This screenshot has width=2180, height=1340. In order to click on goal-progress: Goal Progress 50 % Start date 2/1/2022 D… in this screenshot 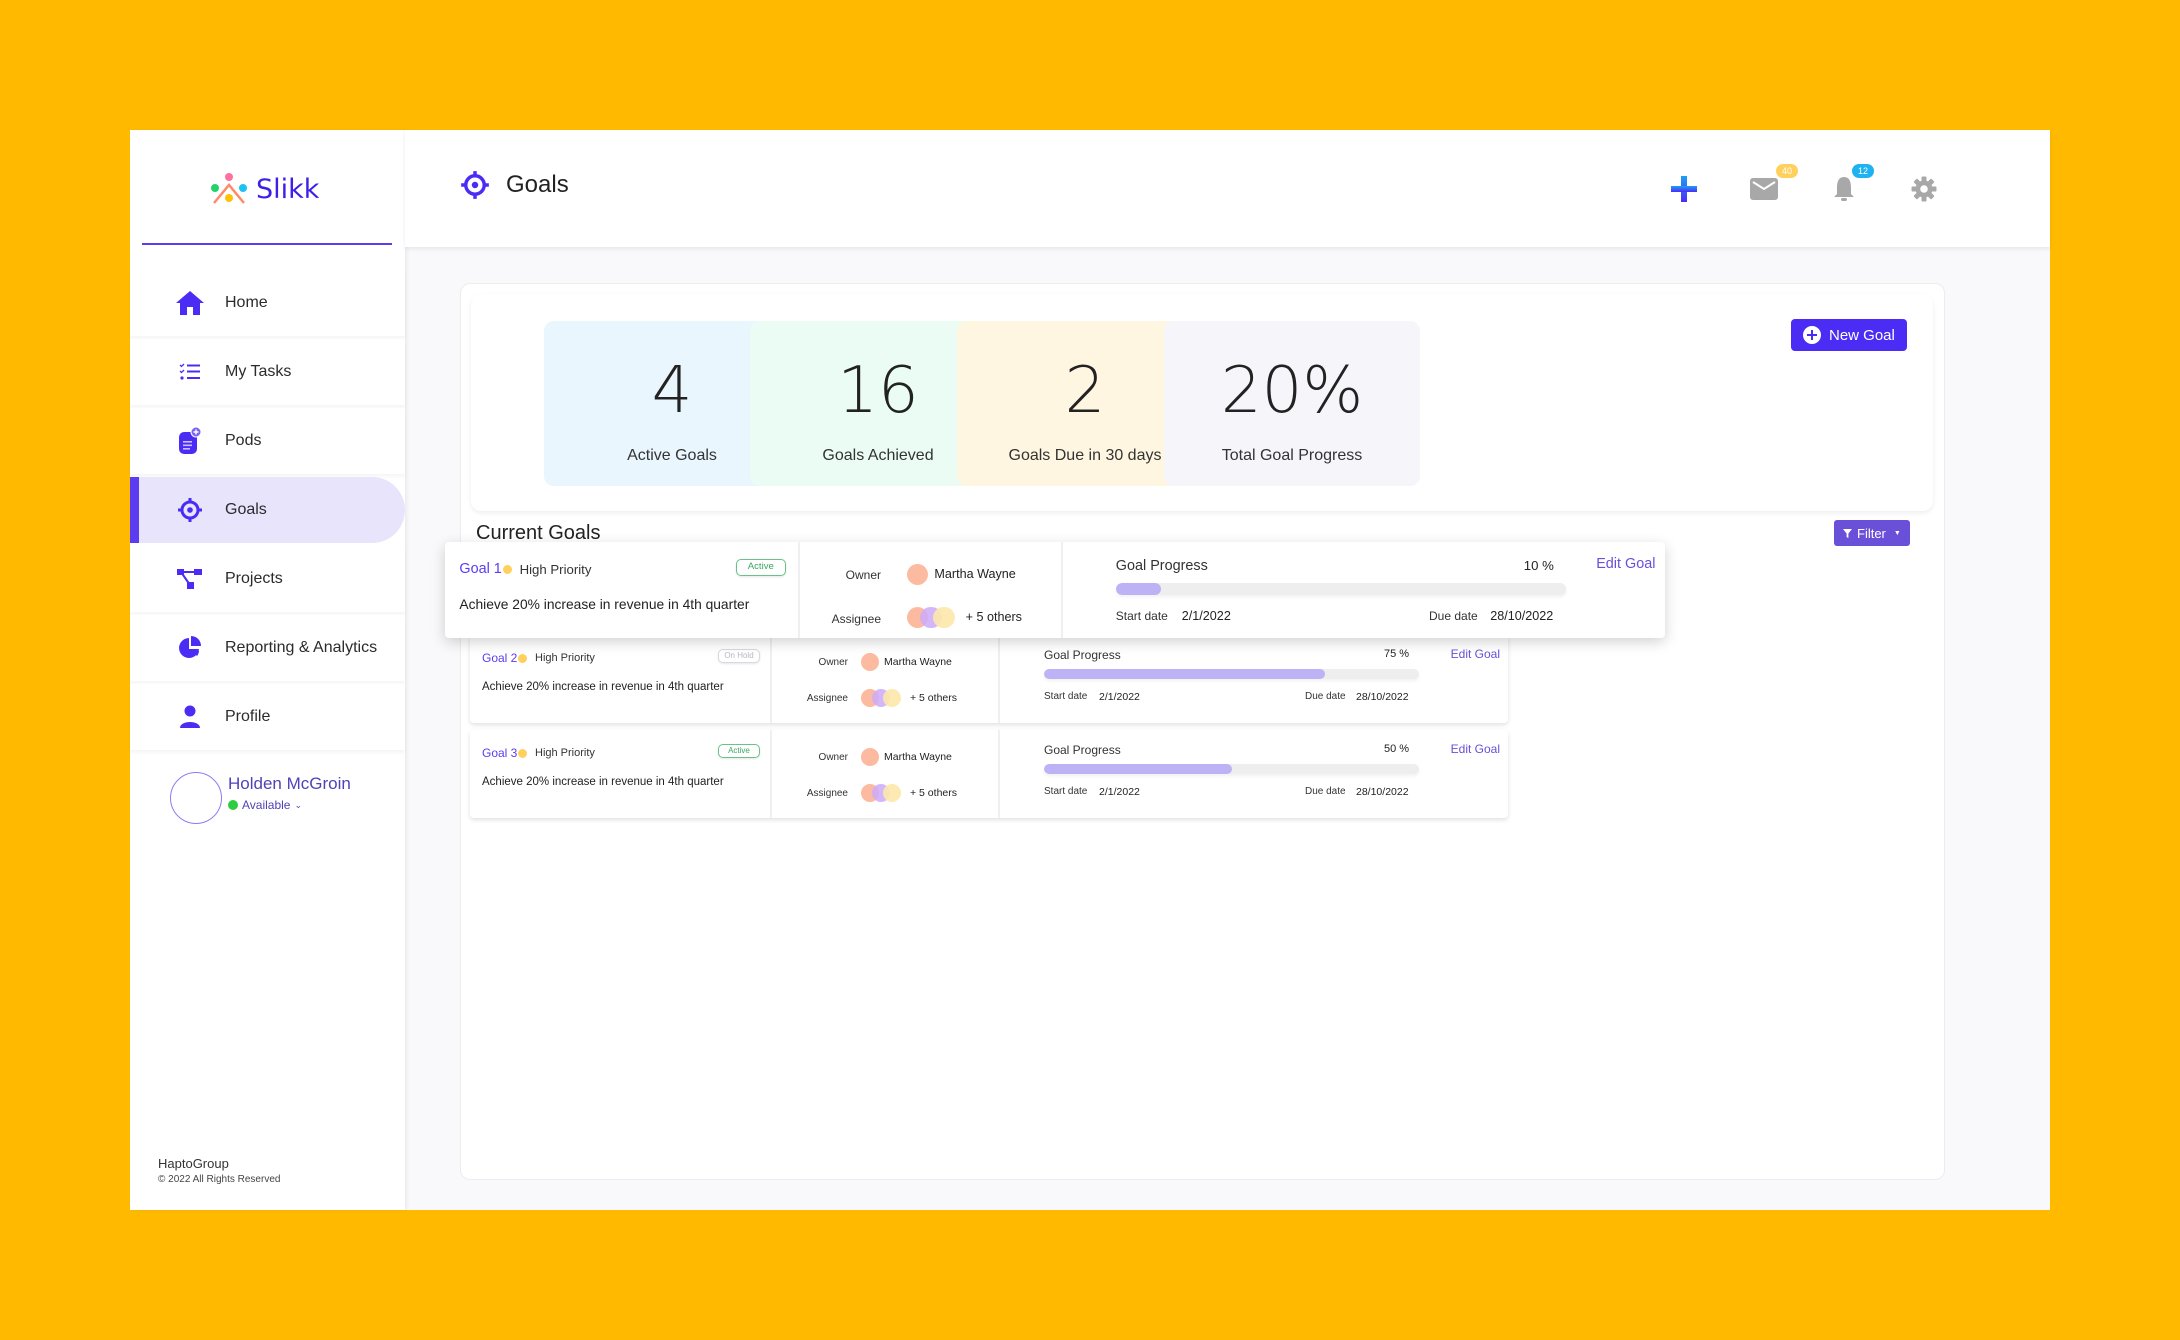, I will do `click(1254, 774)`.